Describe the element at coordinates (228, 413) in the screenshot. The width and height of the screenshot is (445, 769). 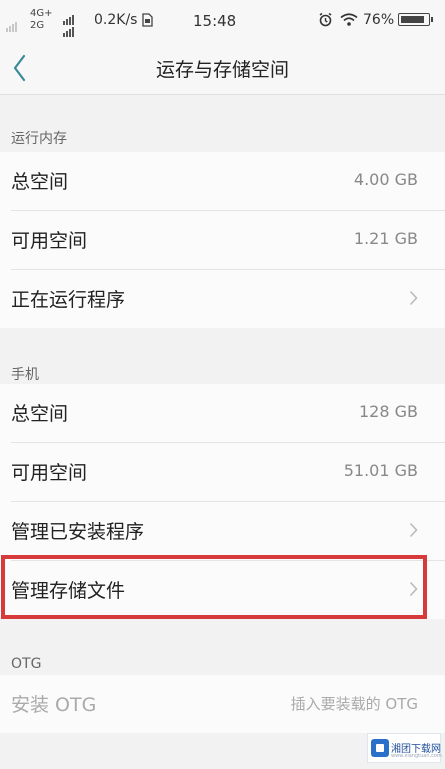
I see `phone-total-row: 总空间 128 GB` at that location.